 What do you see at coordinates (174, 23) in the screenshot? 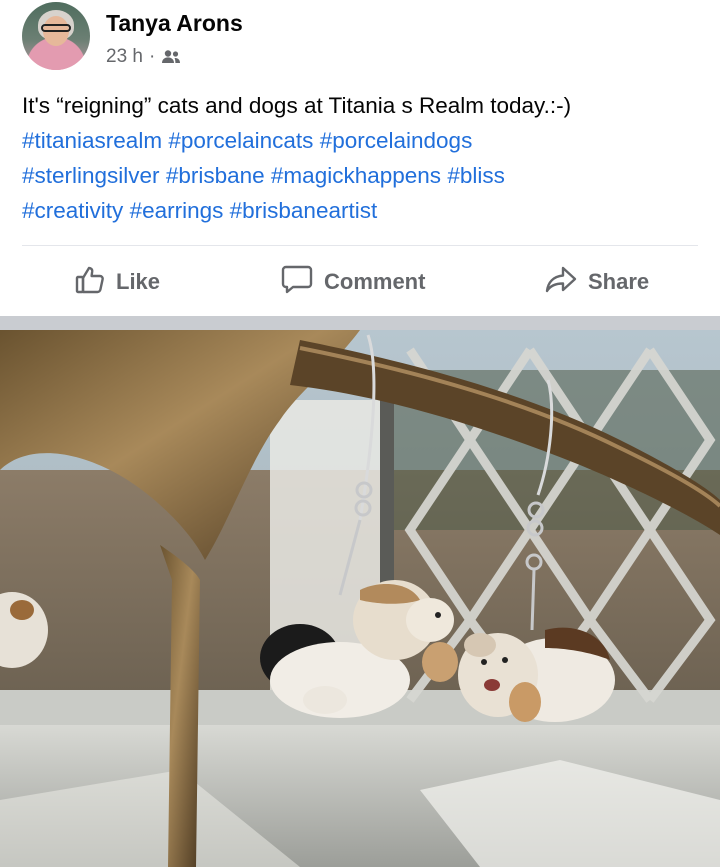
I see `author-name: Tanya Arons` at bounding box center [174, 23].